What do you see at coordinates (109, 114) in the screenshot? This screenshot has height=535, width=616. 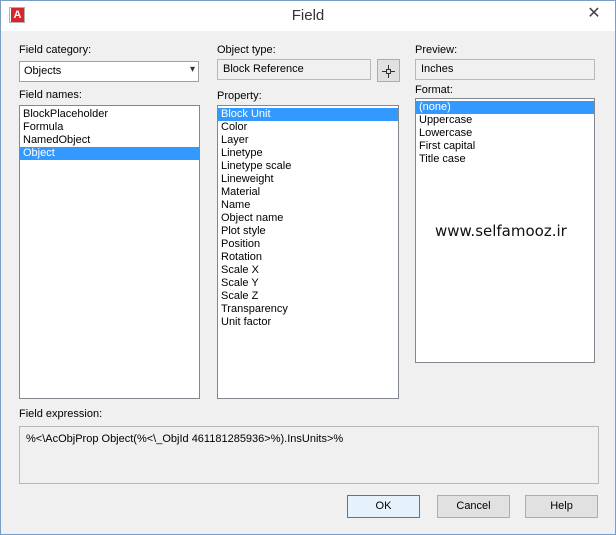 I see `list-item: BlockPlaceholder` at bounding box center [109, 114].